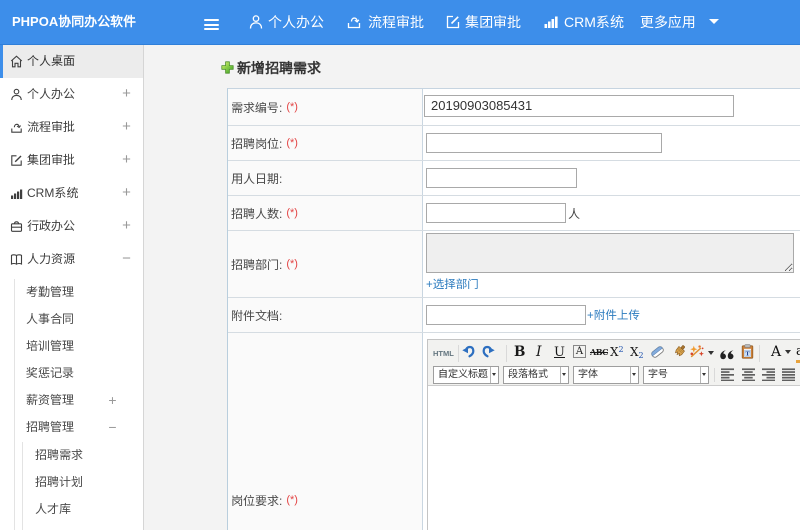 The width and height of the screenshot is (800, 530). I want to click on bar-chart-icon, so click(551, 22).